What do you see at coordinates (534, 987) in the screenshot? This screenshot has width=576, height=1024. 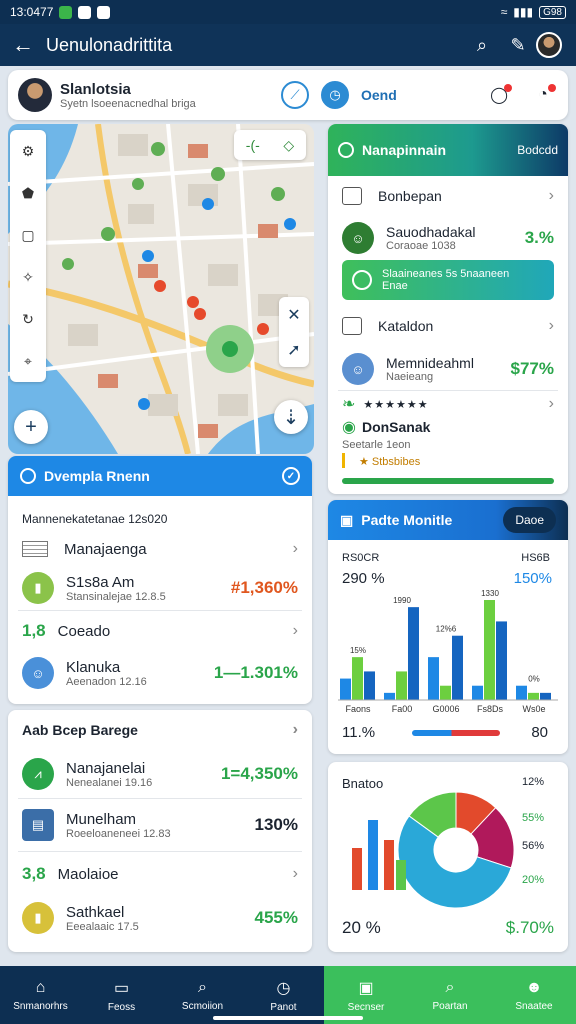 I see `person-icon: ☻` at bounding box center [534, 987].